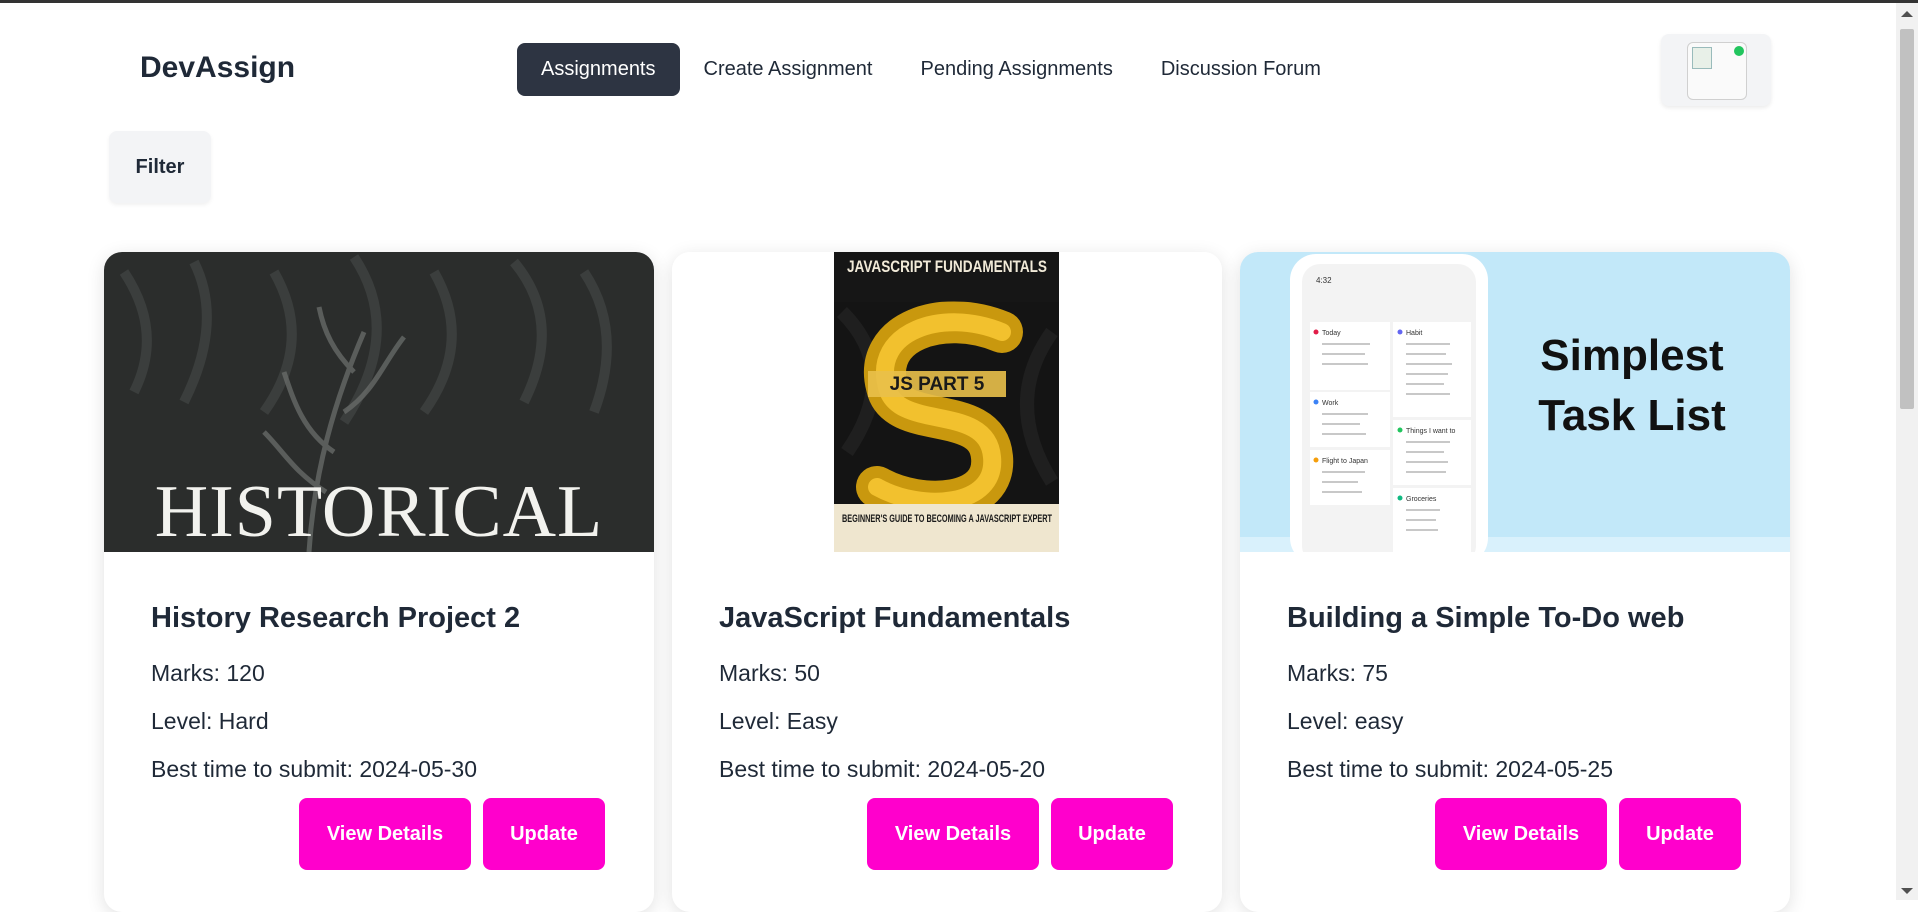 This screenshot has width=1918, height=912. What do you see at coordinates (1337, 673) in the screenshot?
I see `assignment-marks: Marks: 75` at bounding box center [1337, 673].